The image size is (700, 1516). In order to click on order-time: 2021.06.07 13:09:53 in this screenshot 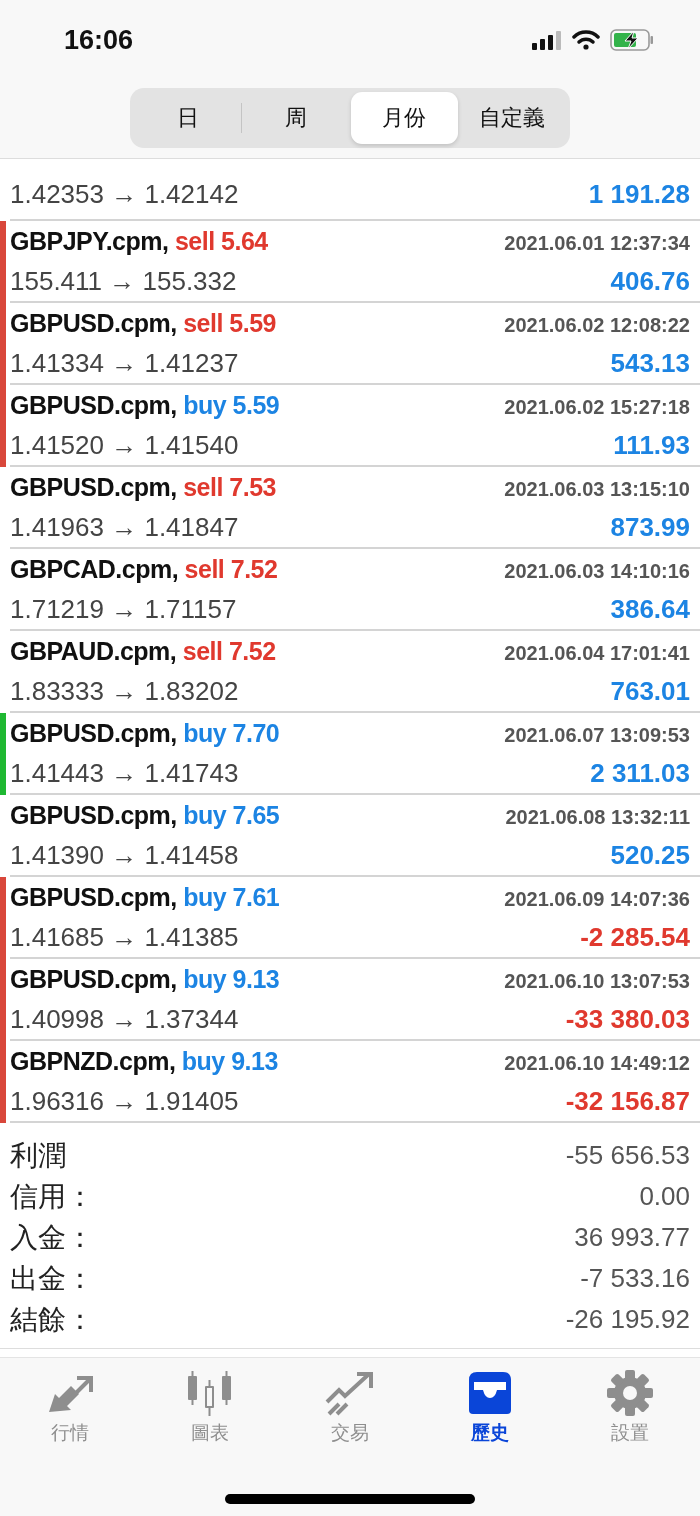, I will do `click(597, 735)`.